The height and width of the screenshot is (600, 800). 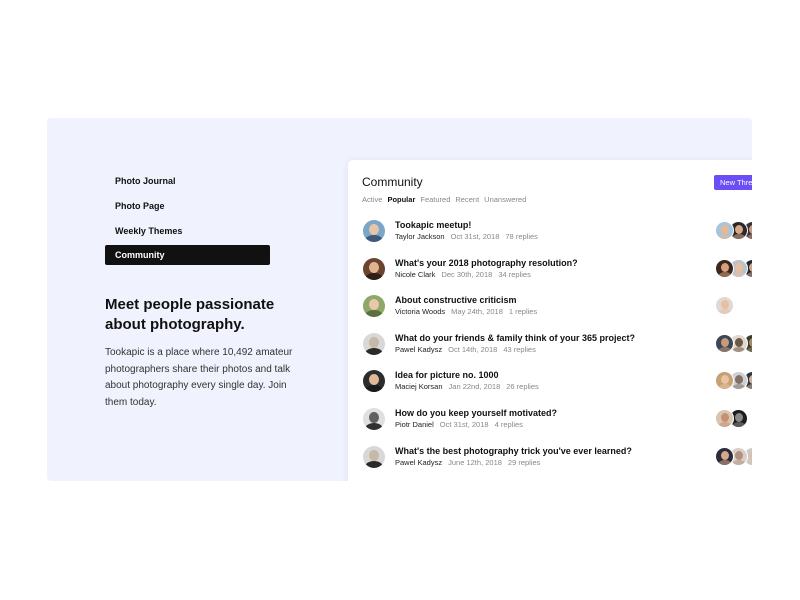 What do you see at coordinates (521, 236) in the screenshot?
I see `thread-replies: 78 replies` at bounding box center [521, 236].